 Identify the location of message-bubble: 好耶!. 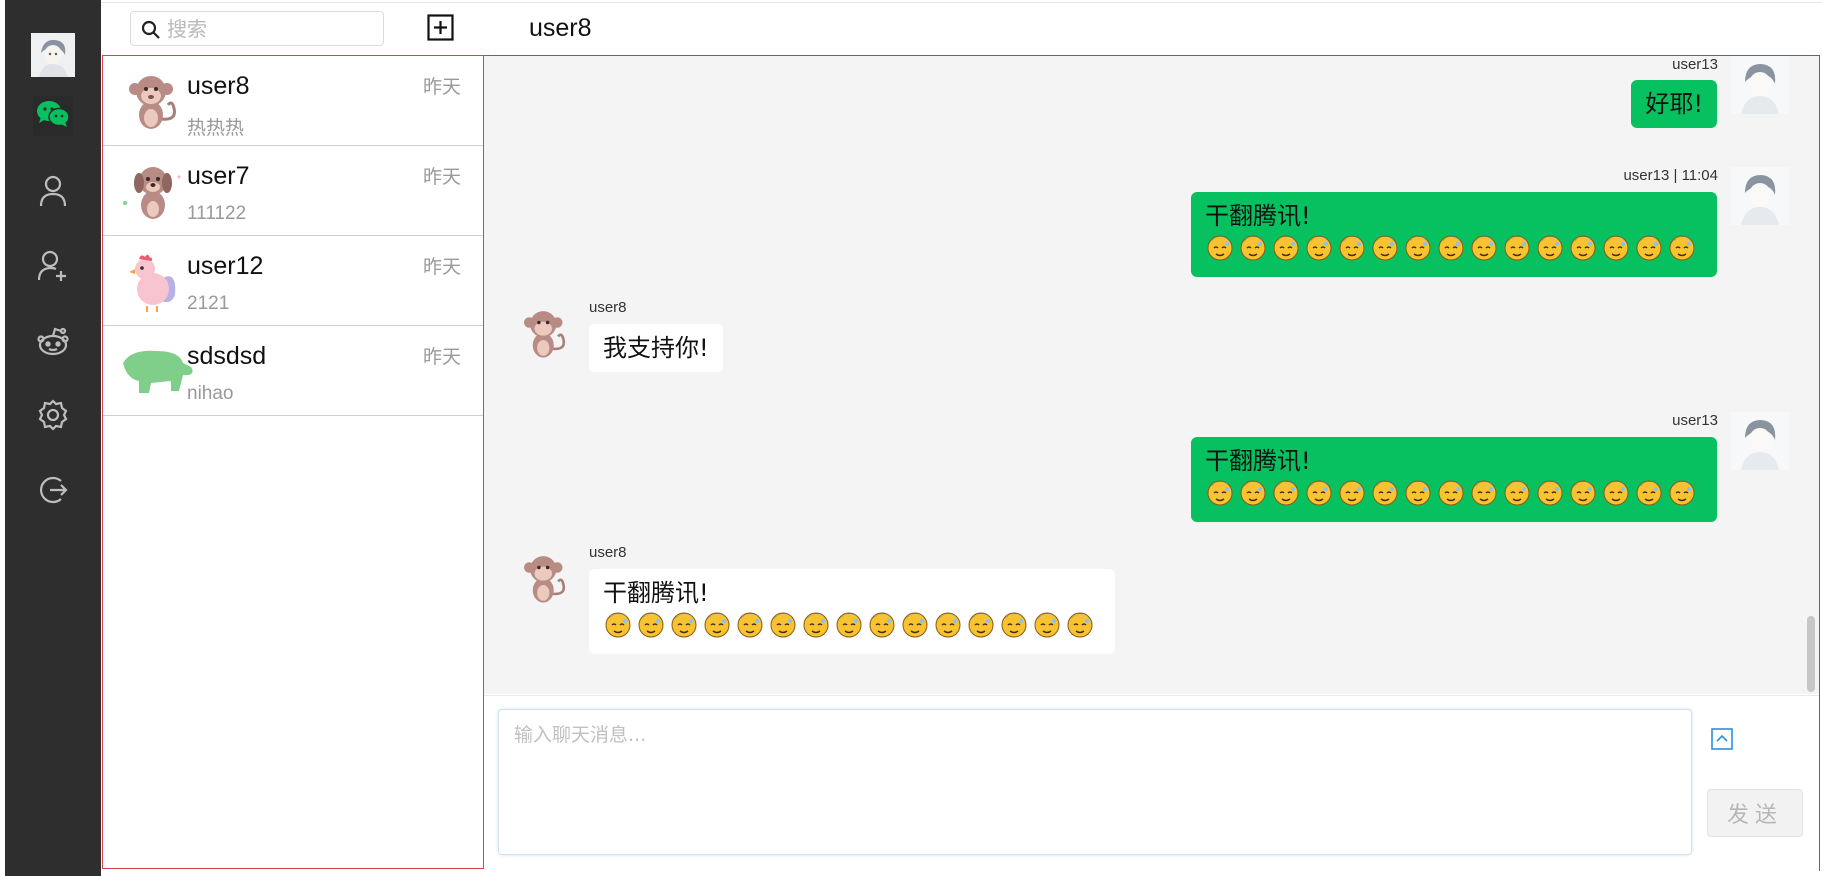
(1674, 104).